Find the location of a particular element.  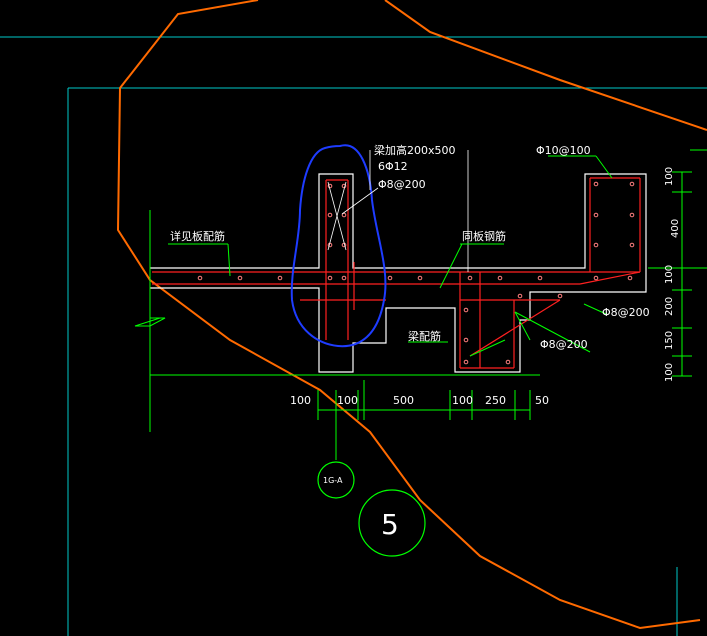

dim-h-6: 50 is located at coordinates (542, 400).